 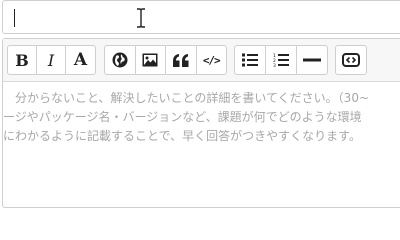 I want to click on svg-text: 3, so click(x=274, y=65).